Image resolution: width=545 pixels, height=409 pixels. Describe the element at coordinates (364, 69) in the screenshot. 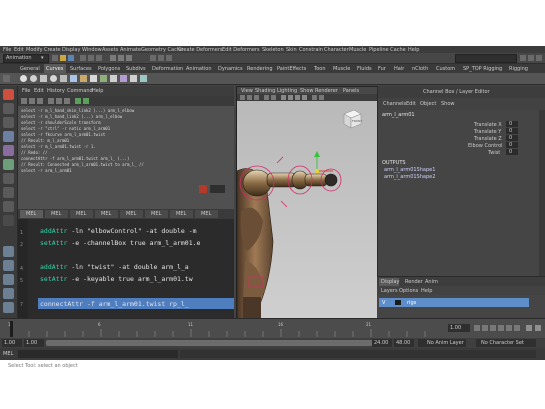

I see `shelf-tab-fluids: Fluids` at that location.